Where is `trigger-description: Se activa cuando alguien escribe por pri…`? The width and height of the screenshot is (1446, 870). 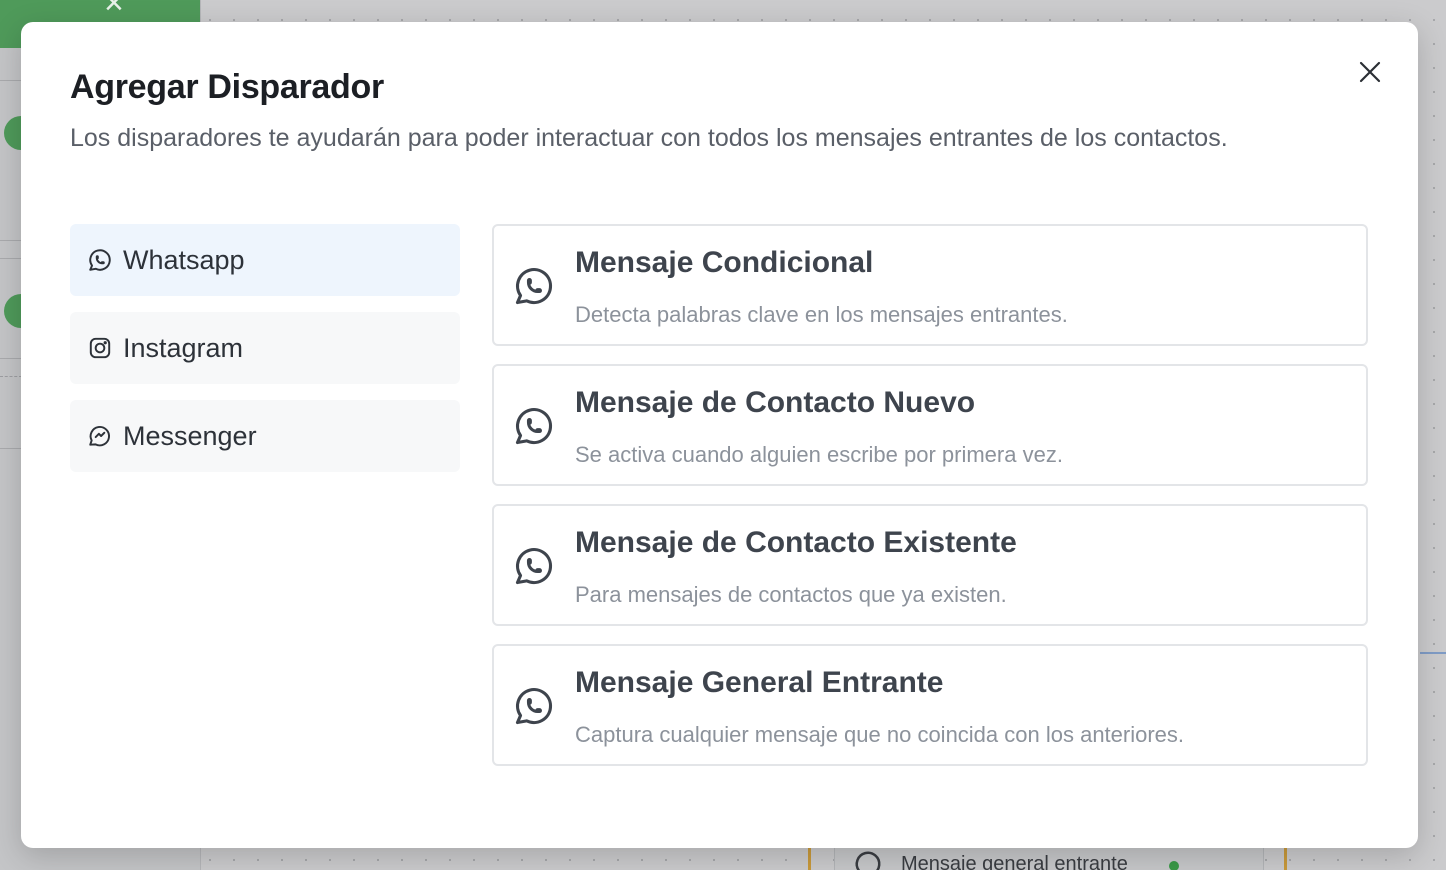
trigger-description: Se activa cuando alguien escribe por pri… is located at coordinates (819, 454).